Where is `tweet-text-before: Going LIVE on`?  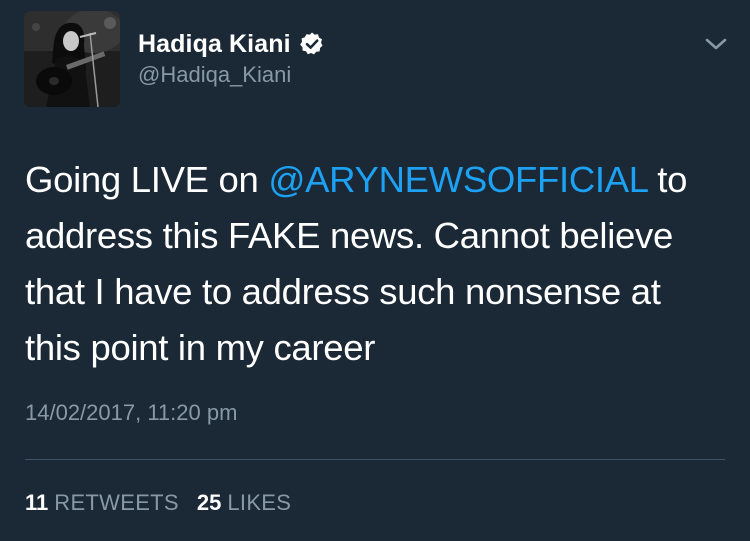 tweet-text-before: Going LIVE on is located at coordinates (147, 179).